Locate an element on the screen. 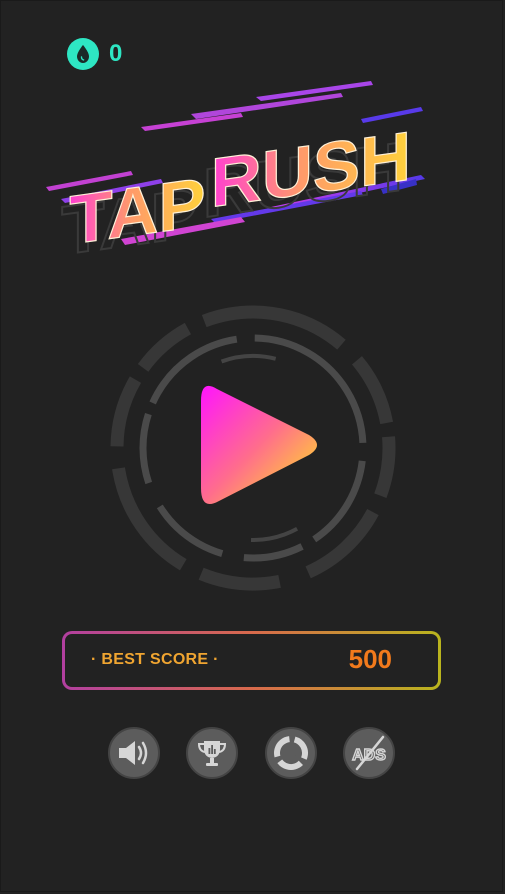  play-button is located at coordinates (261, 445).